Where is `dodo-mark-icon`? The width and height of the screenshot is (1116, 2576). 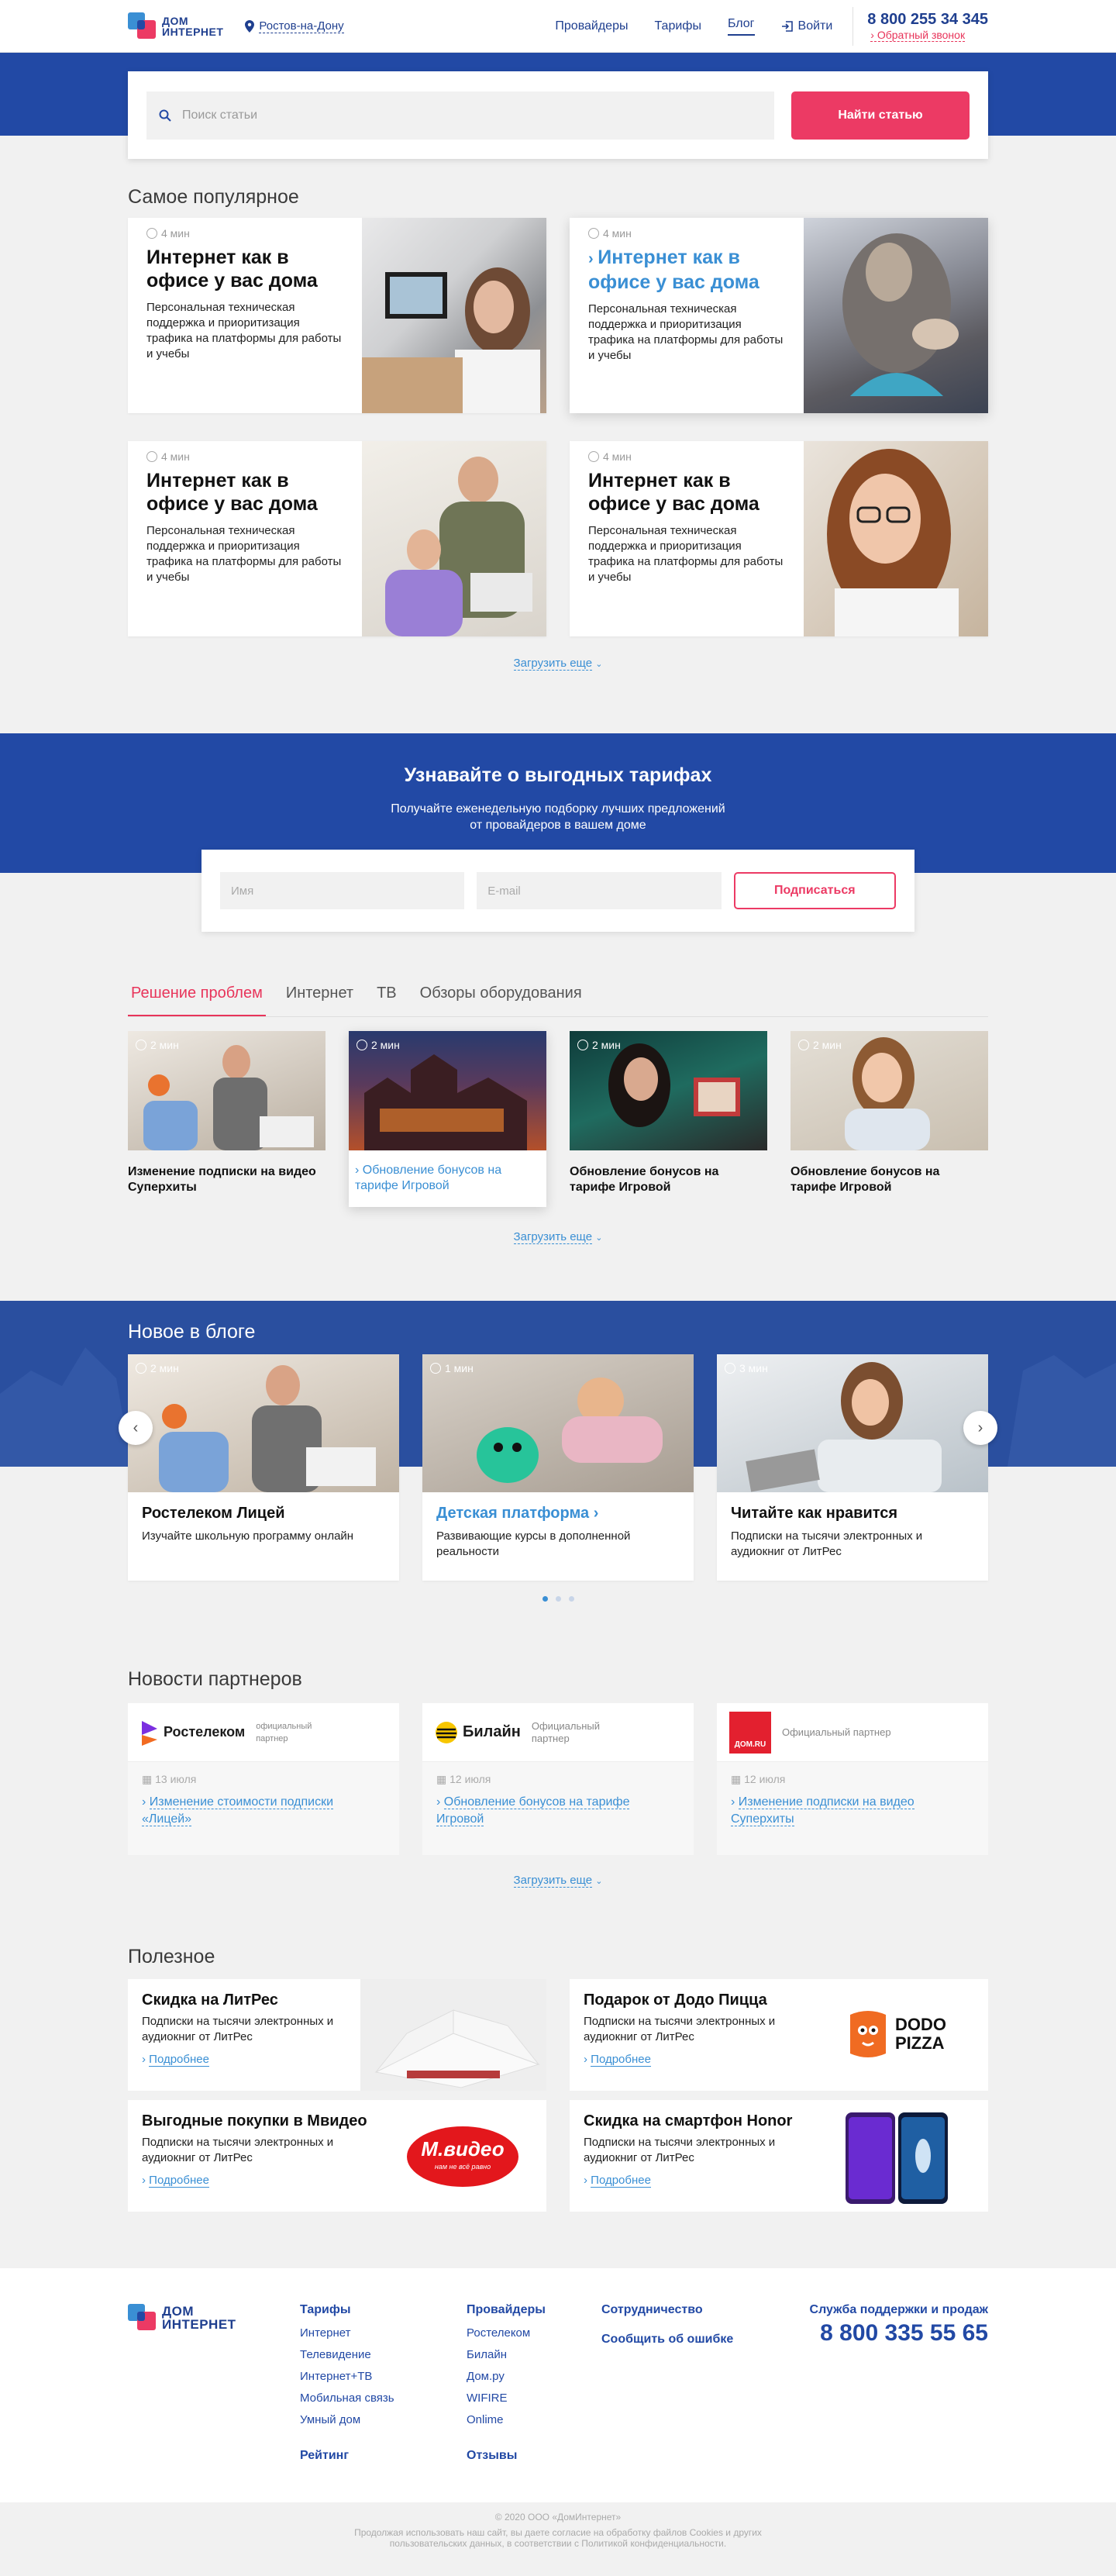
dodo-mark-icon is located at coordinates (868, 2034).